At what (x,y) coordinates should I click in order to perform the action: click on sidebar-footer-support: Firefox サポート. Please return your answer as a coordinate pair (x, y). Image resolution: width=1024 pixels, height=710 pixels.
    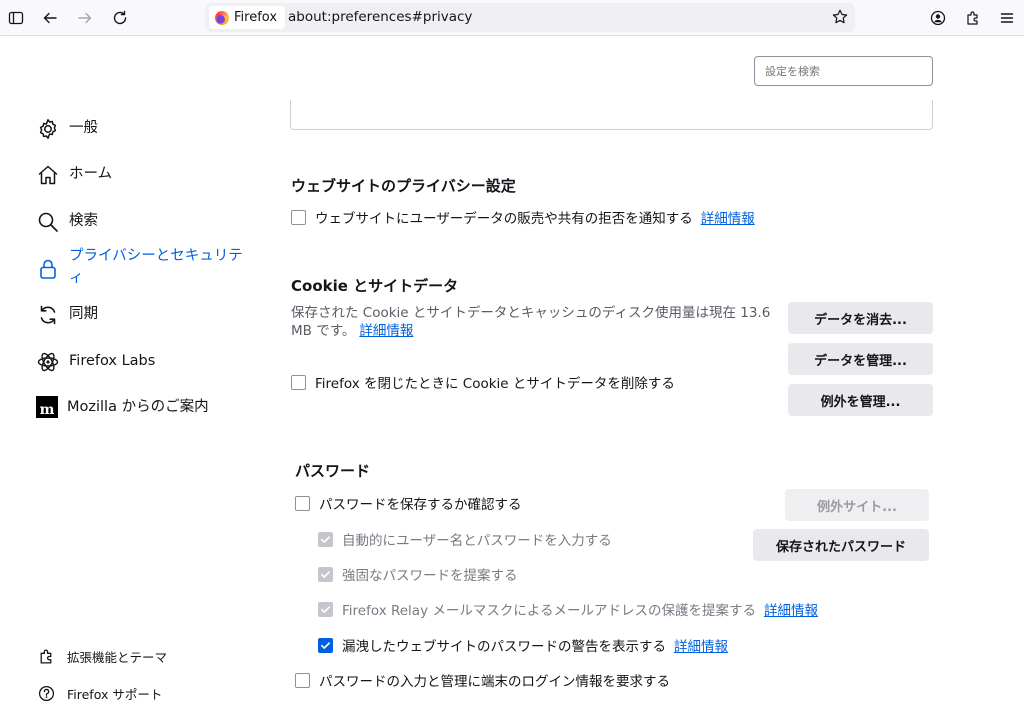
    Looking at the image, I should click on (100, 693).